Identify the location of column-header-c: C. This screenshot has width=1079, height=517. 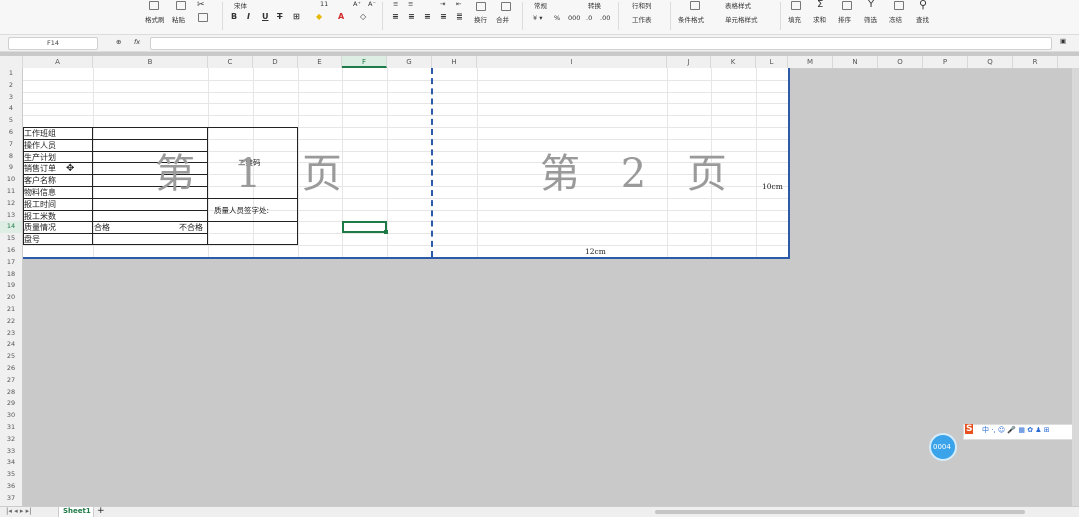
(230, 62).